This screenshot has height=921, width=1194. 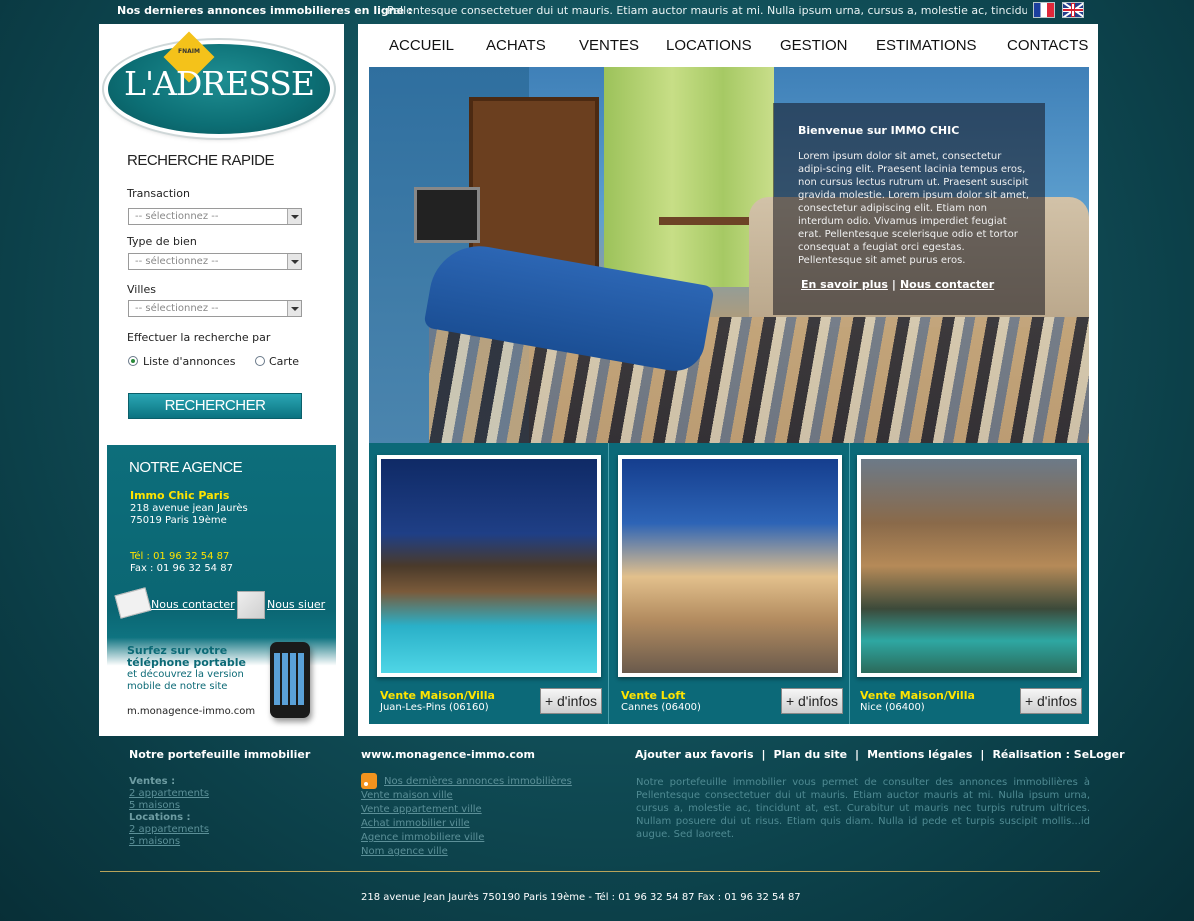 I want to click on type-label: Type de bien, so click(x=162, y=241).